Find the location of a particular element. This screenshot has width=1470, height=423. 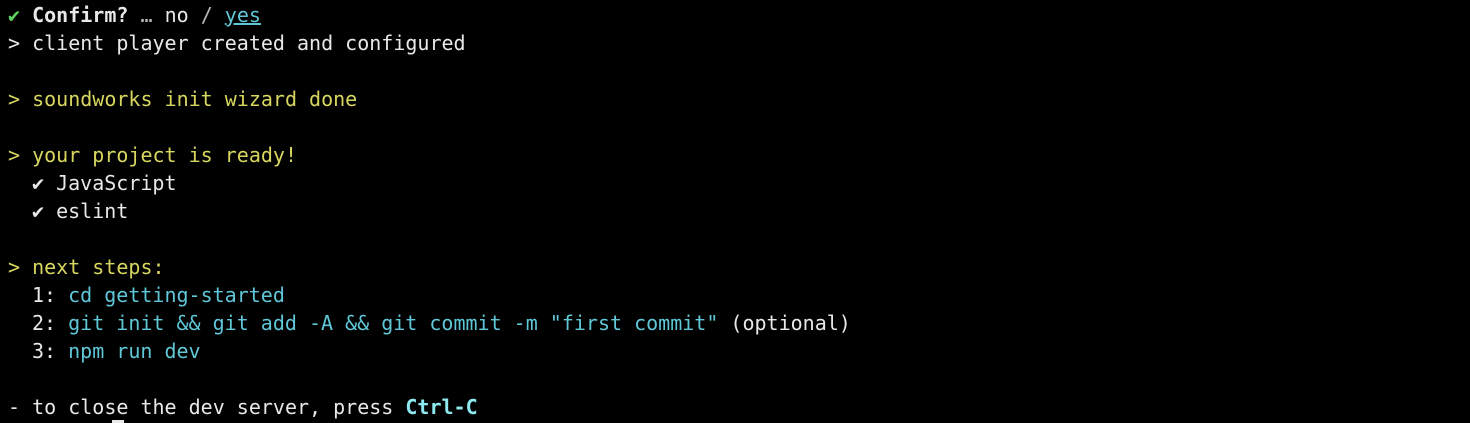

client-created-text: client player created and configured is located at coordinates (249, 43).